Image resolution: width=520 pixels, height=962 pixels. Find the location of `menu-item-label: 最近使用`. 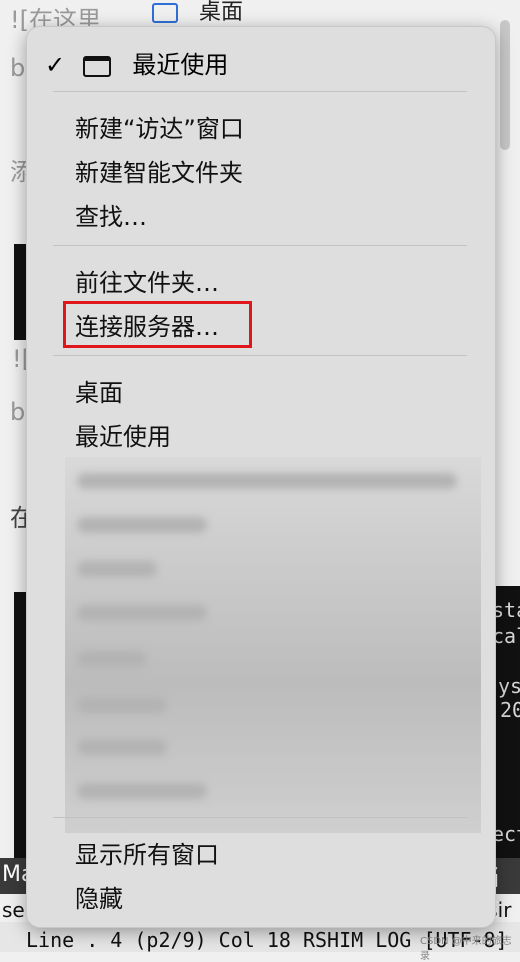

menu-item-label: 最近使用 is located at coordinates (180, 65).